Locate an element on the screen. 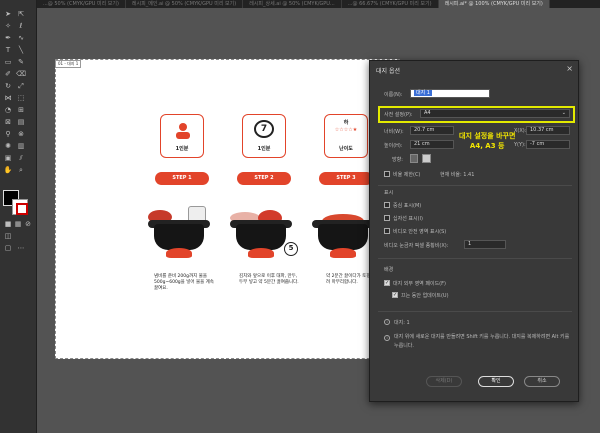 This screenshot has height=433, width=600. scale-tool-icon: ⤢ is located at coordinates (21, 86).